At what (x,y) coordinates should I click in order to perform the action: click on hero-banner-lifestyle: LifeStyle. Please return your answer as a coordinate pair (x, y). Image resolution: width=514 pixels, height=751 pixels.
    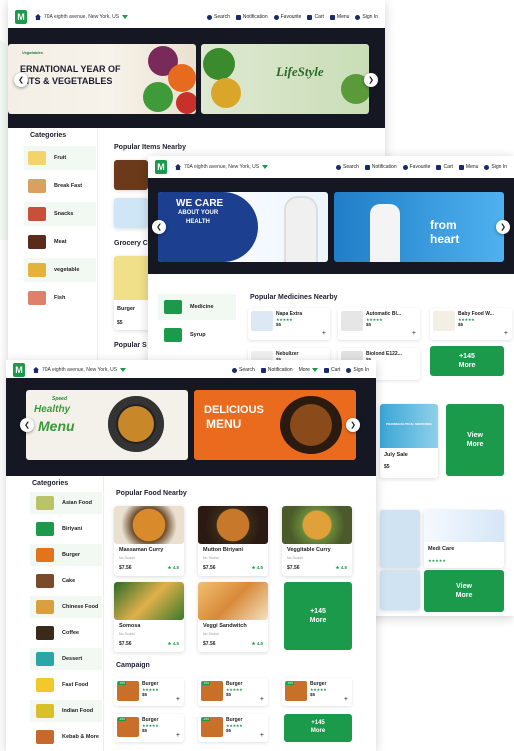
    Looking at the image, I should click on (285, 79).